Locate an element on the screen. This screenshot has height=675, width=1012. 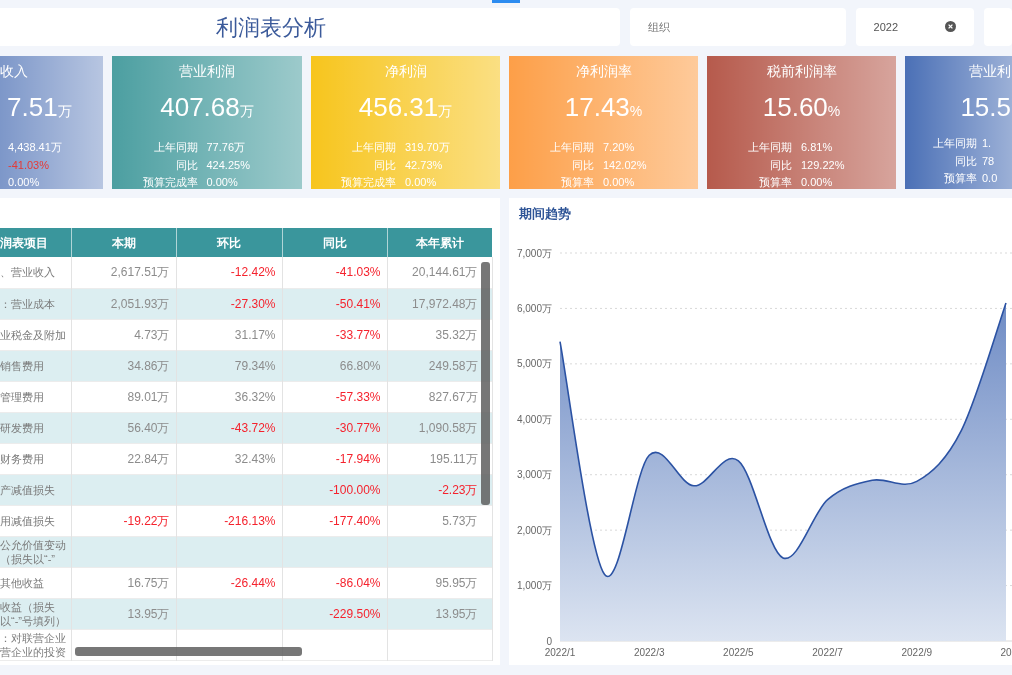
stat-value: 142.02% is located at coordinates (625, 165).